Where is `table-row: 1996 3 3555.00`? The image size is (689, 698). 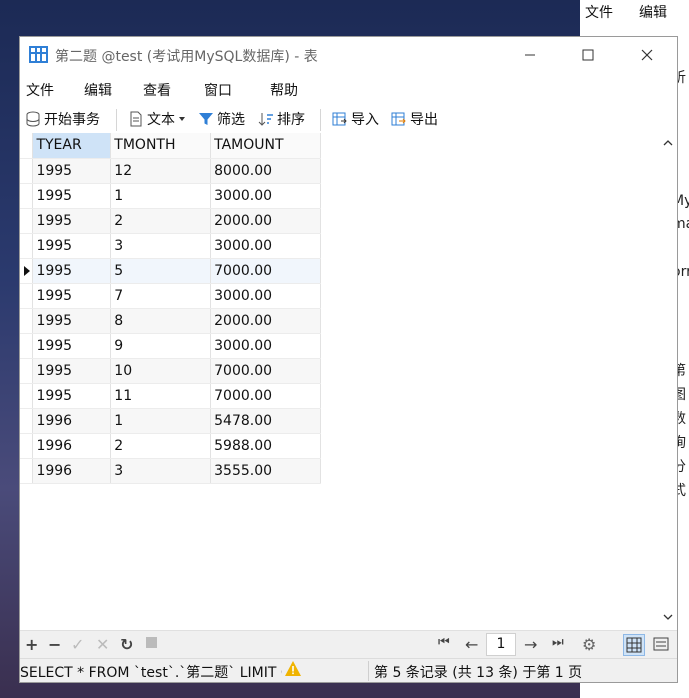
table-row: 1996 3 3555.00 is located at coordinates (170, 471).